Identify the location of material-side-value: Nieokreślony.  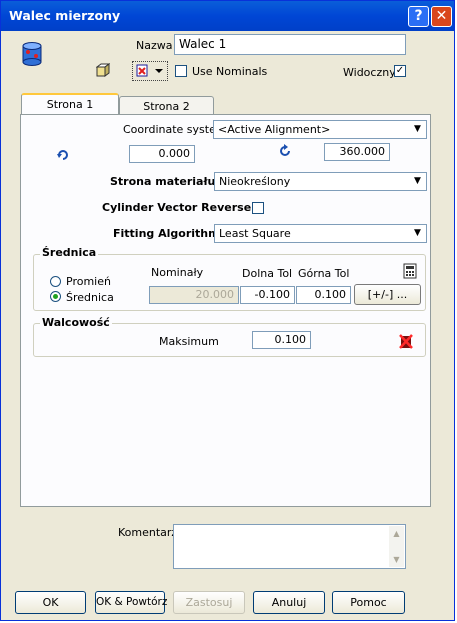
(255, 181).